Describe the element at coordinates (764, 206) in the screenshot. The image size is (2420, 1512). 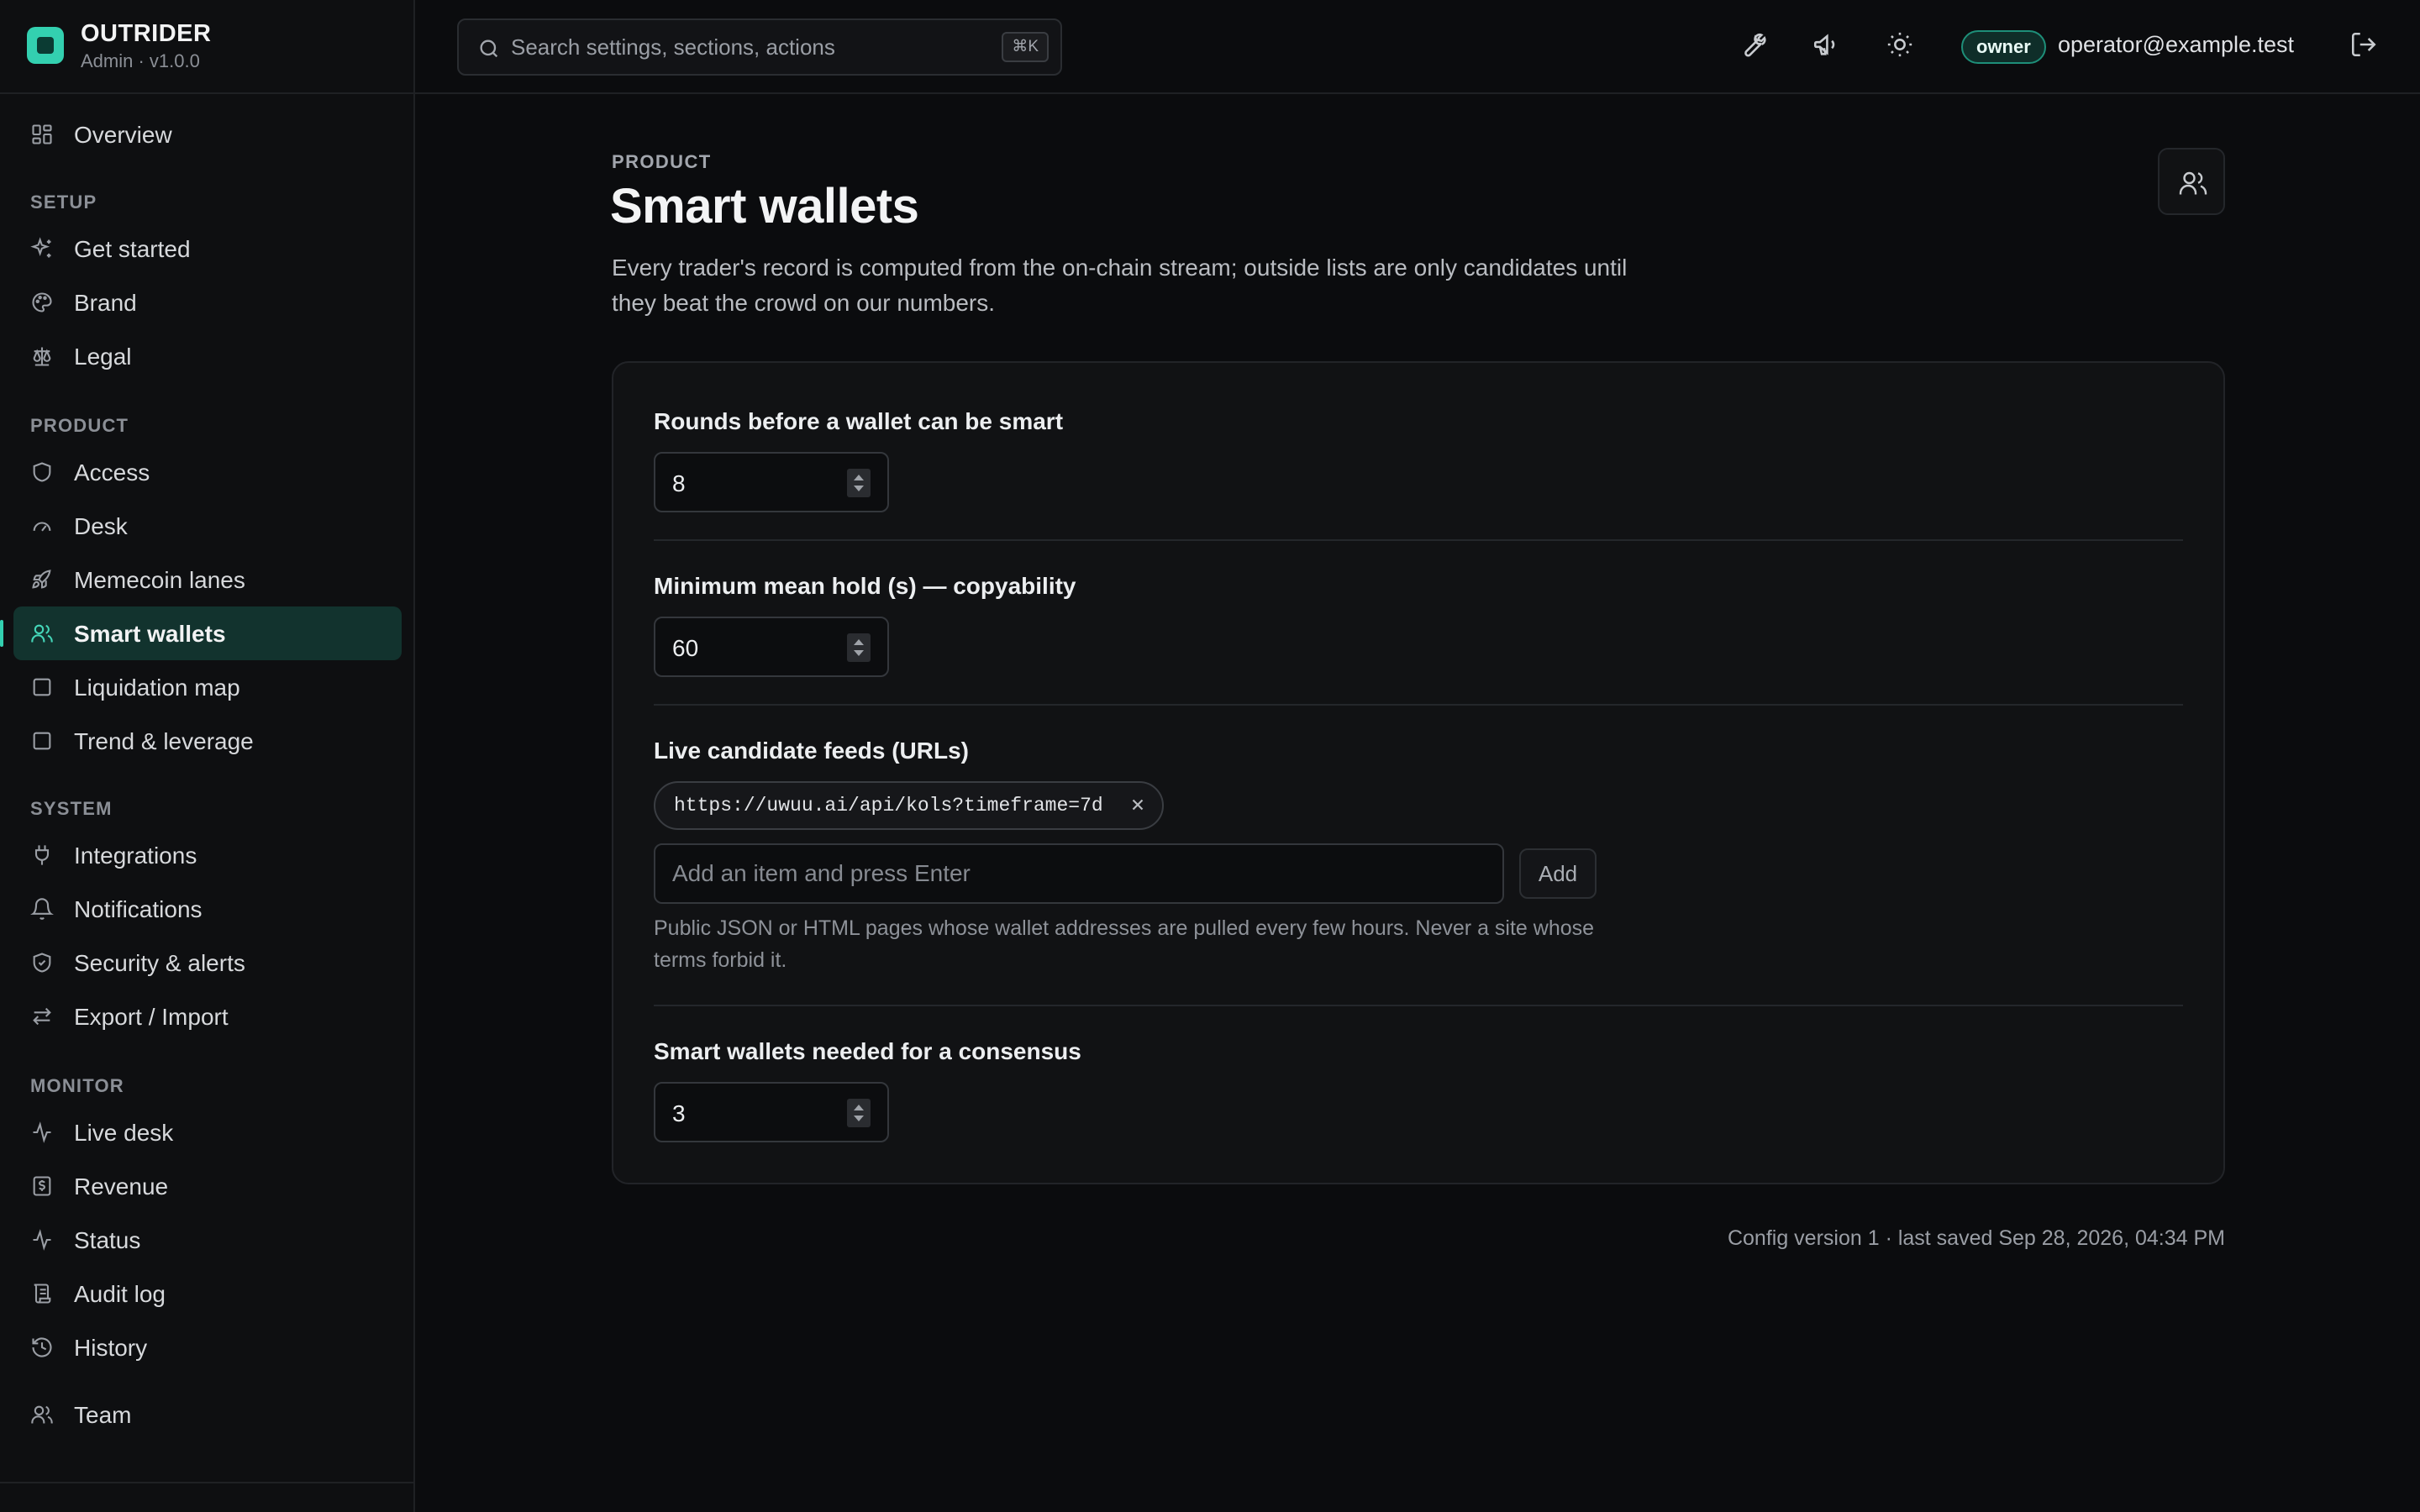
I see `page-title: Smart wallets` at that location.